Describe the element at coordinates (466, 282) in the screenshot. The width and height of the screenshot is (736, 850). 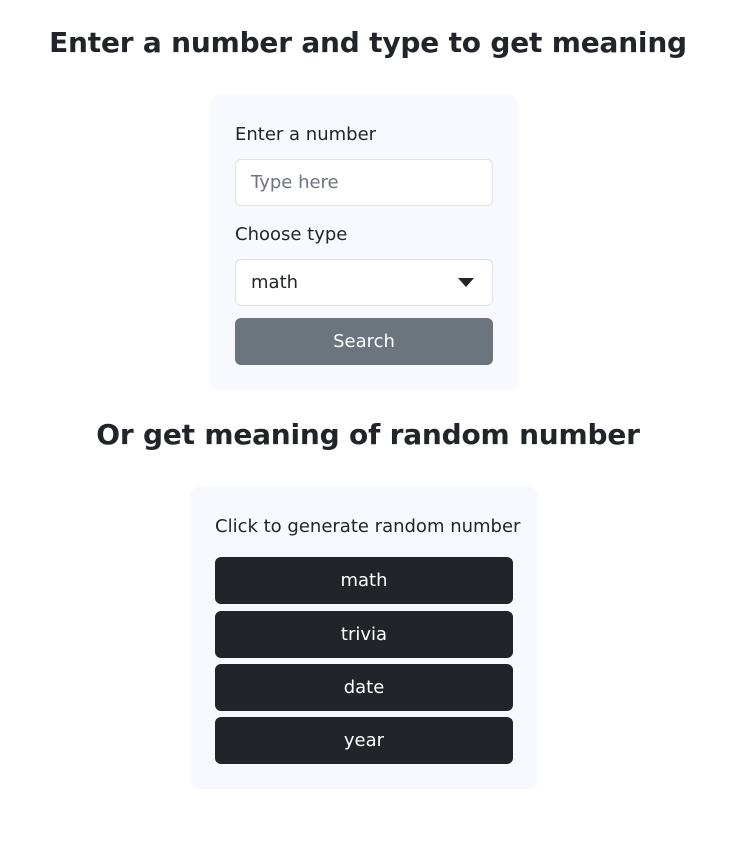
I see `chevron-down-icon` at that location.